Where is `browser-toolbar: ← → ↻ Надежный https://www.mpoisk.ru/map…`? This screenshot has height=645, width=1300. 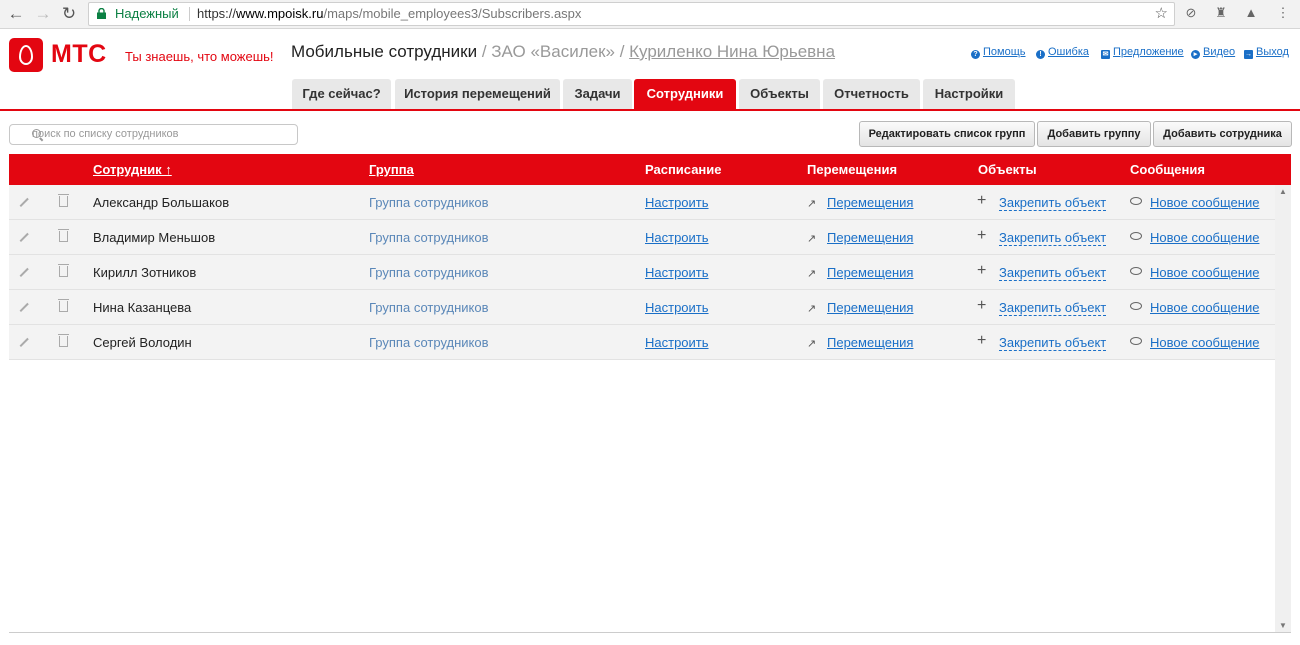
browser-toolbar: ← → ↻ Надежный https://www.mpoisk.ru/map… is located at coordinates (650, 14).